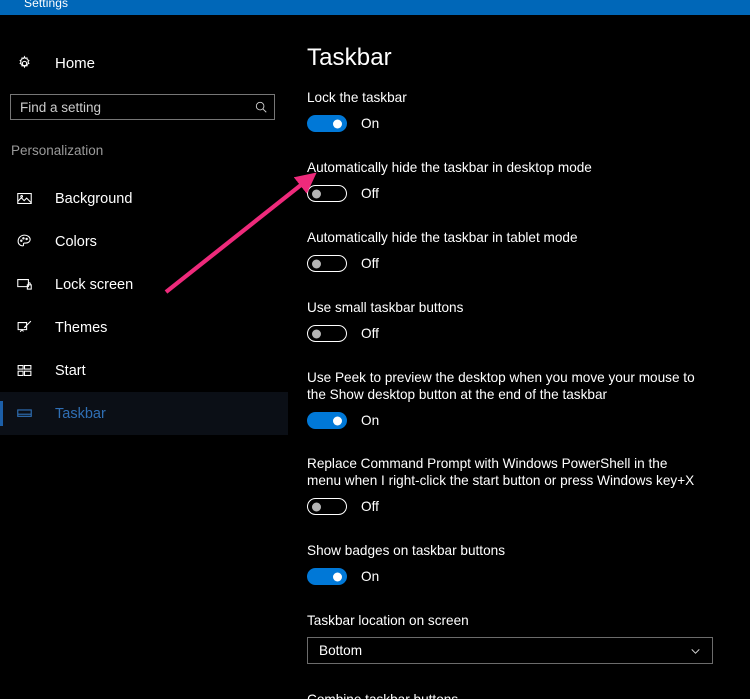 The height and width of the screenshot is (699, 750). What do you see at coordinates (144, 241) in the screenshot?
I see `sidebar-item-colors: Colors` at bounding box center [144, 241].